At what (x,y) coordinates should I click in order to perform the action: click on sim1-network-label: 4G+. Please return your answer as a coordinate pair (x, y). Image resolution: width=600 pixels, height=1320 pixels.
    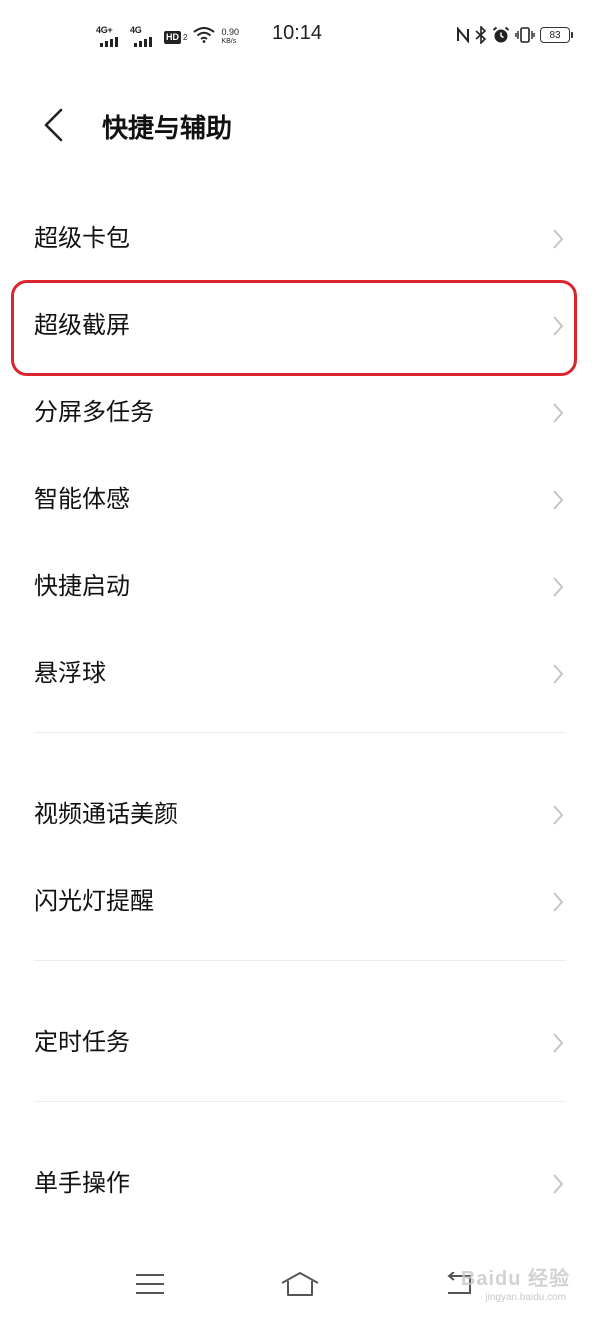
    Looking at the image, I should click on (104, 30).